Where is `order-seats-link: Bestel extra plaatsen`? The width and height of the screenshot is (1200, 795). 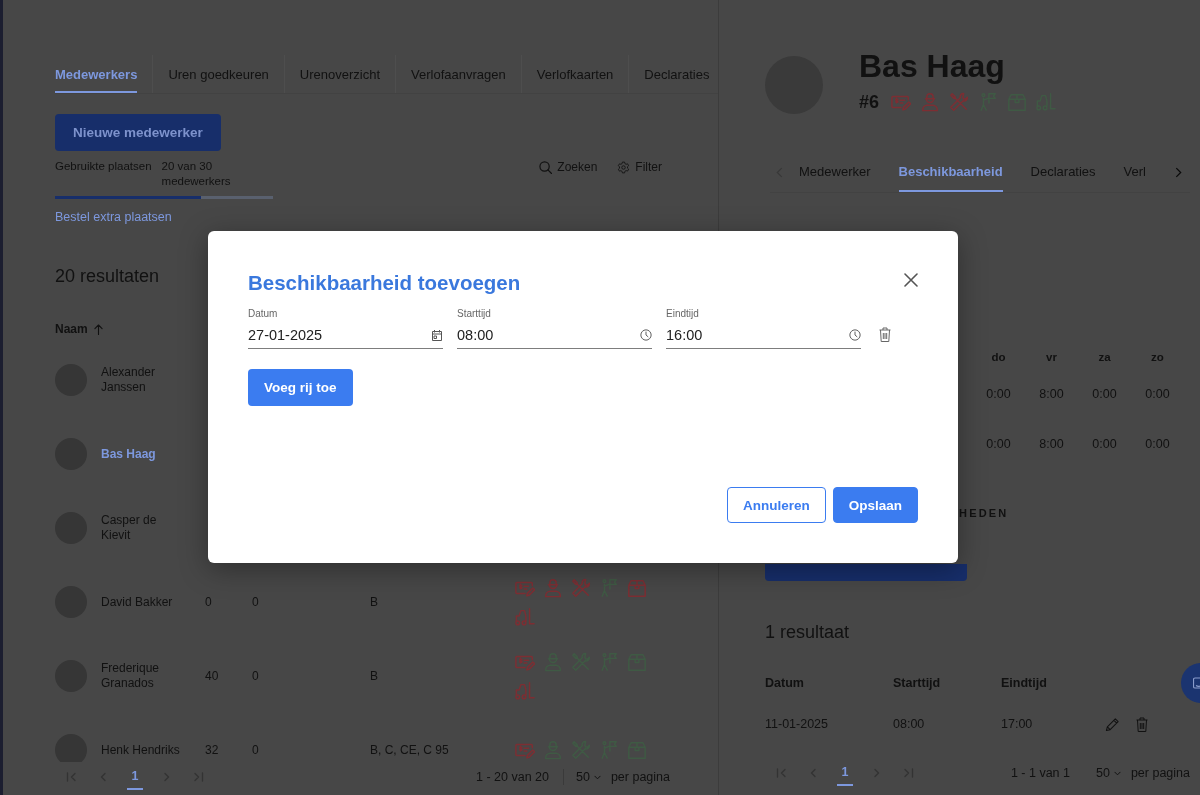 order-seats-link: Bestel extra plaatsen is located at coordinates (113, 217).